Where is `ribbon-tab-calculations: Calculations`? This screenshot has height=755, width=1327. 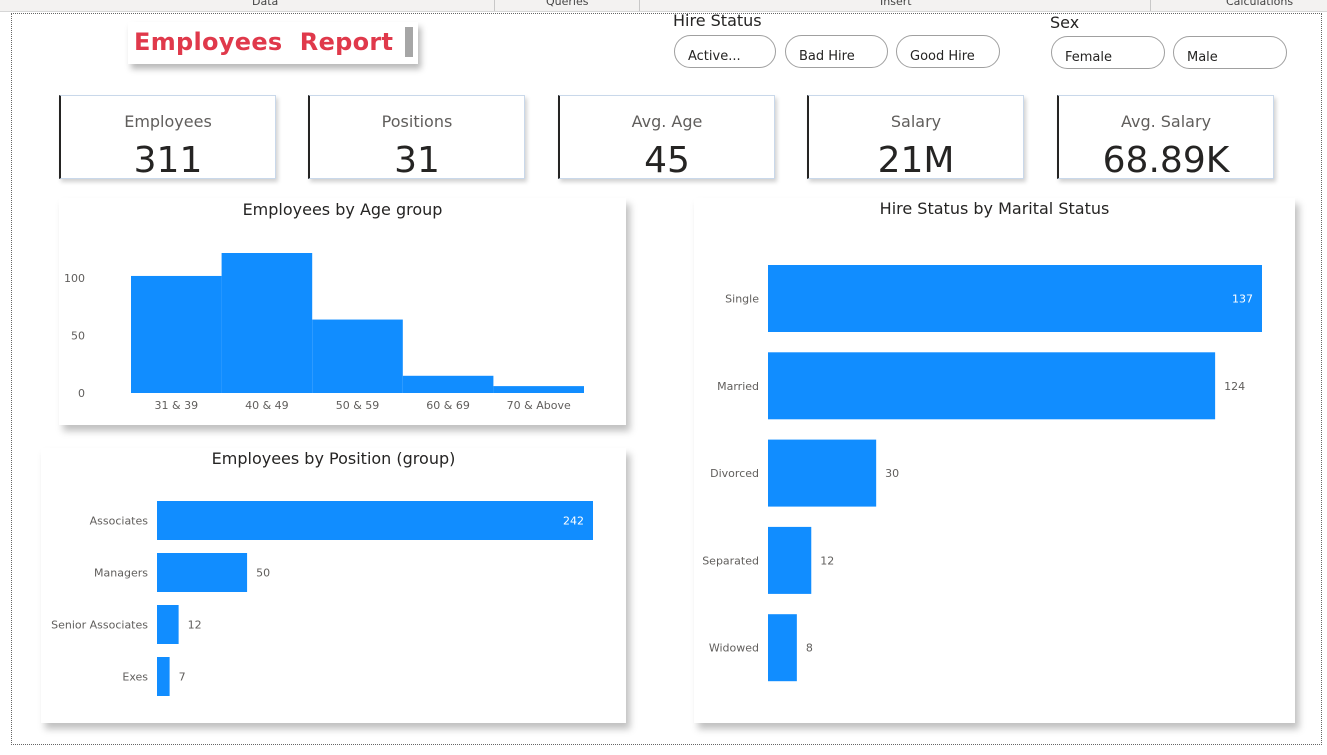
ribbon-tab-calculations: Calculations is located at coordinates (1259, 4).